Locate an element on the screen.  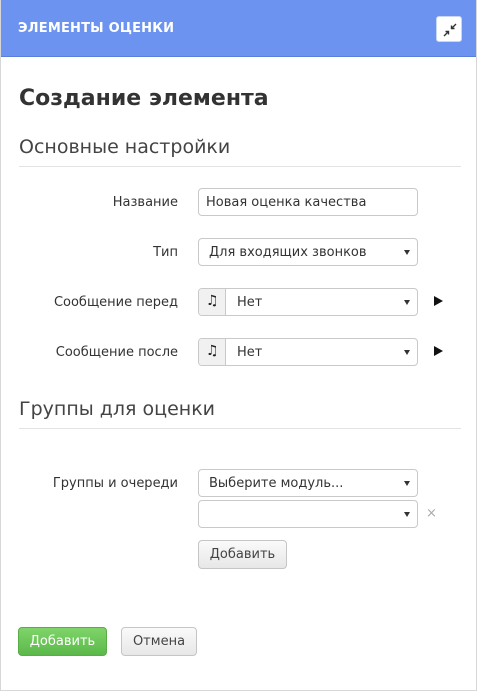
message-before-select: ♫ Нет is located at coordinates (308, 302).